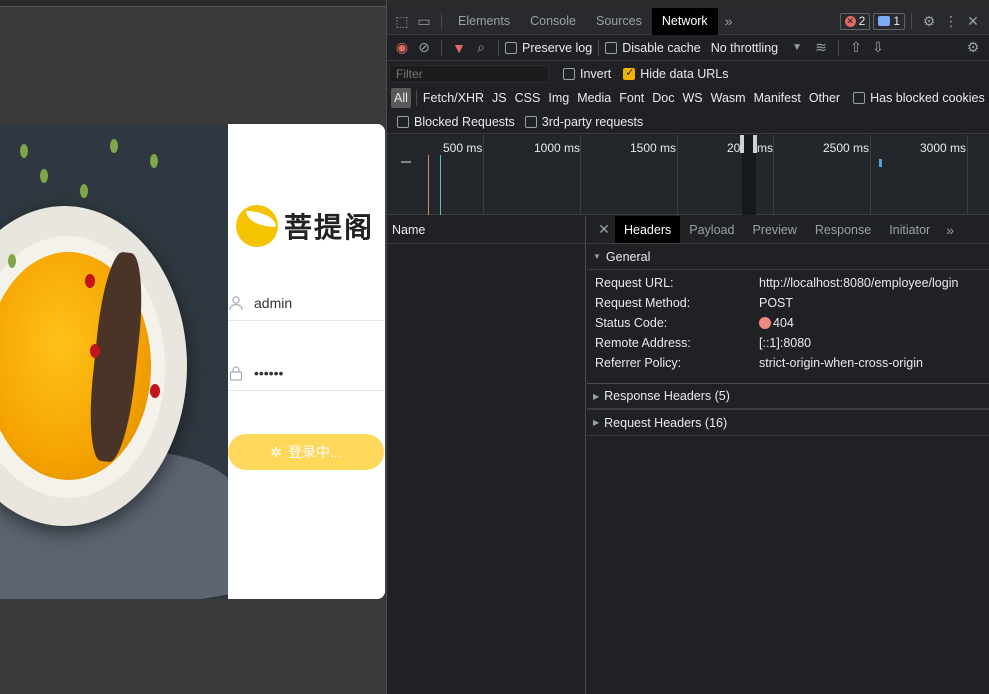 This screenshot has width=989, height=694. What do you see at coordinates (774, 229) in the screenshot?
I see `tab-preview: Preview` at bounding box center [774, 229].